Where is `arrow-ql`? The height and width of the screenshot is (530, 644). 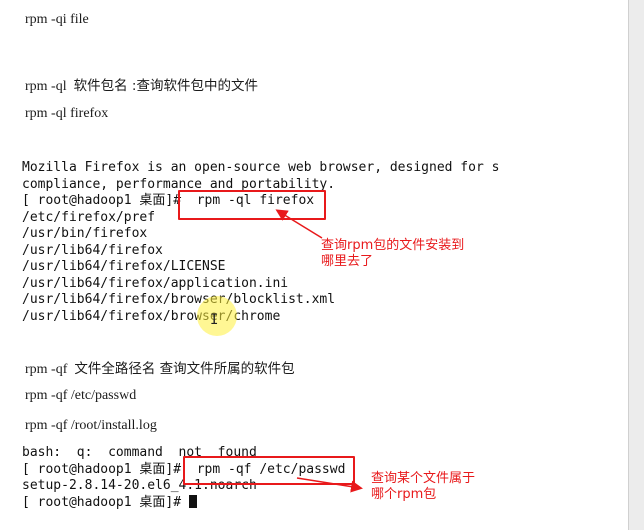
arrow-ql is located at coordinates (299, 224).